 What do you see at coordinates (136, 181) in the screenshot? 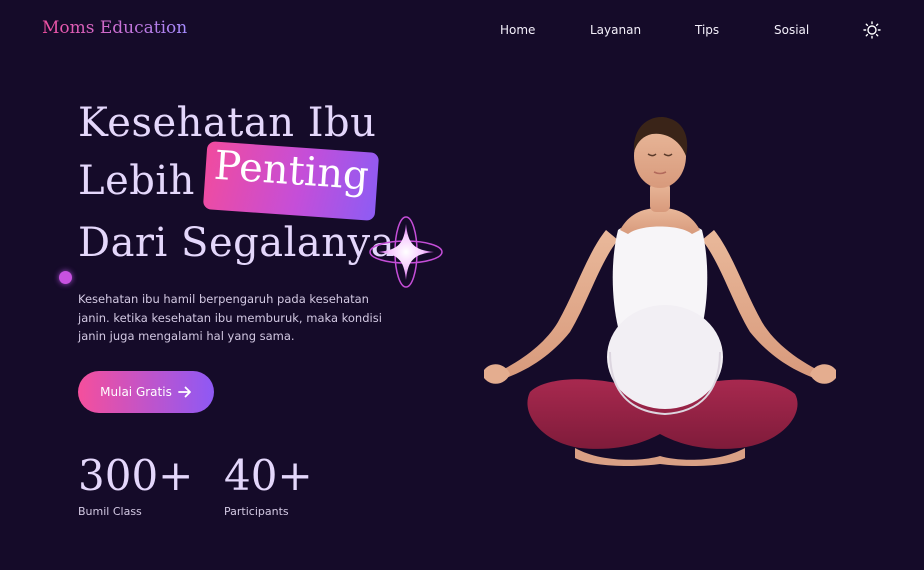
I see `hero-title-line-2: Lebih` at bounding box center [136, 181].